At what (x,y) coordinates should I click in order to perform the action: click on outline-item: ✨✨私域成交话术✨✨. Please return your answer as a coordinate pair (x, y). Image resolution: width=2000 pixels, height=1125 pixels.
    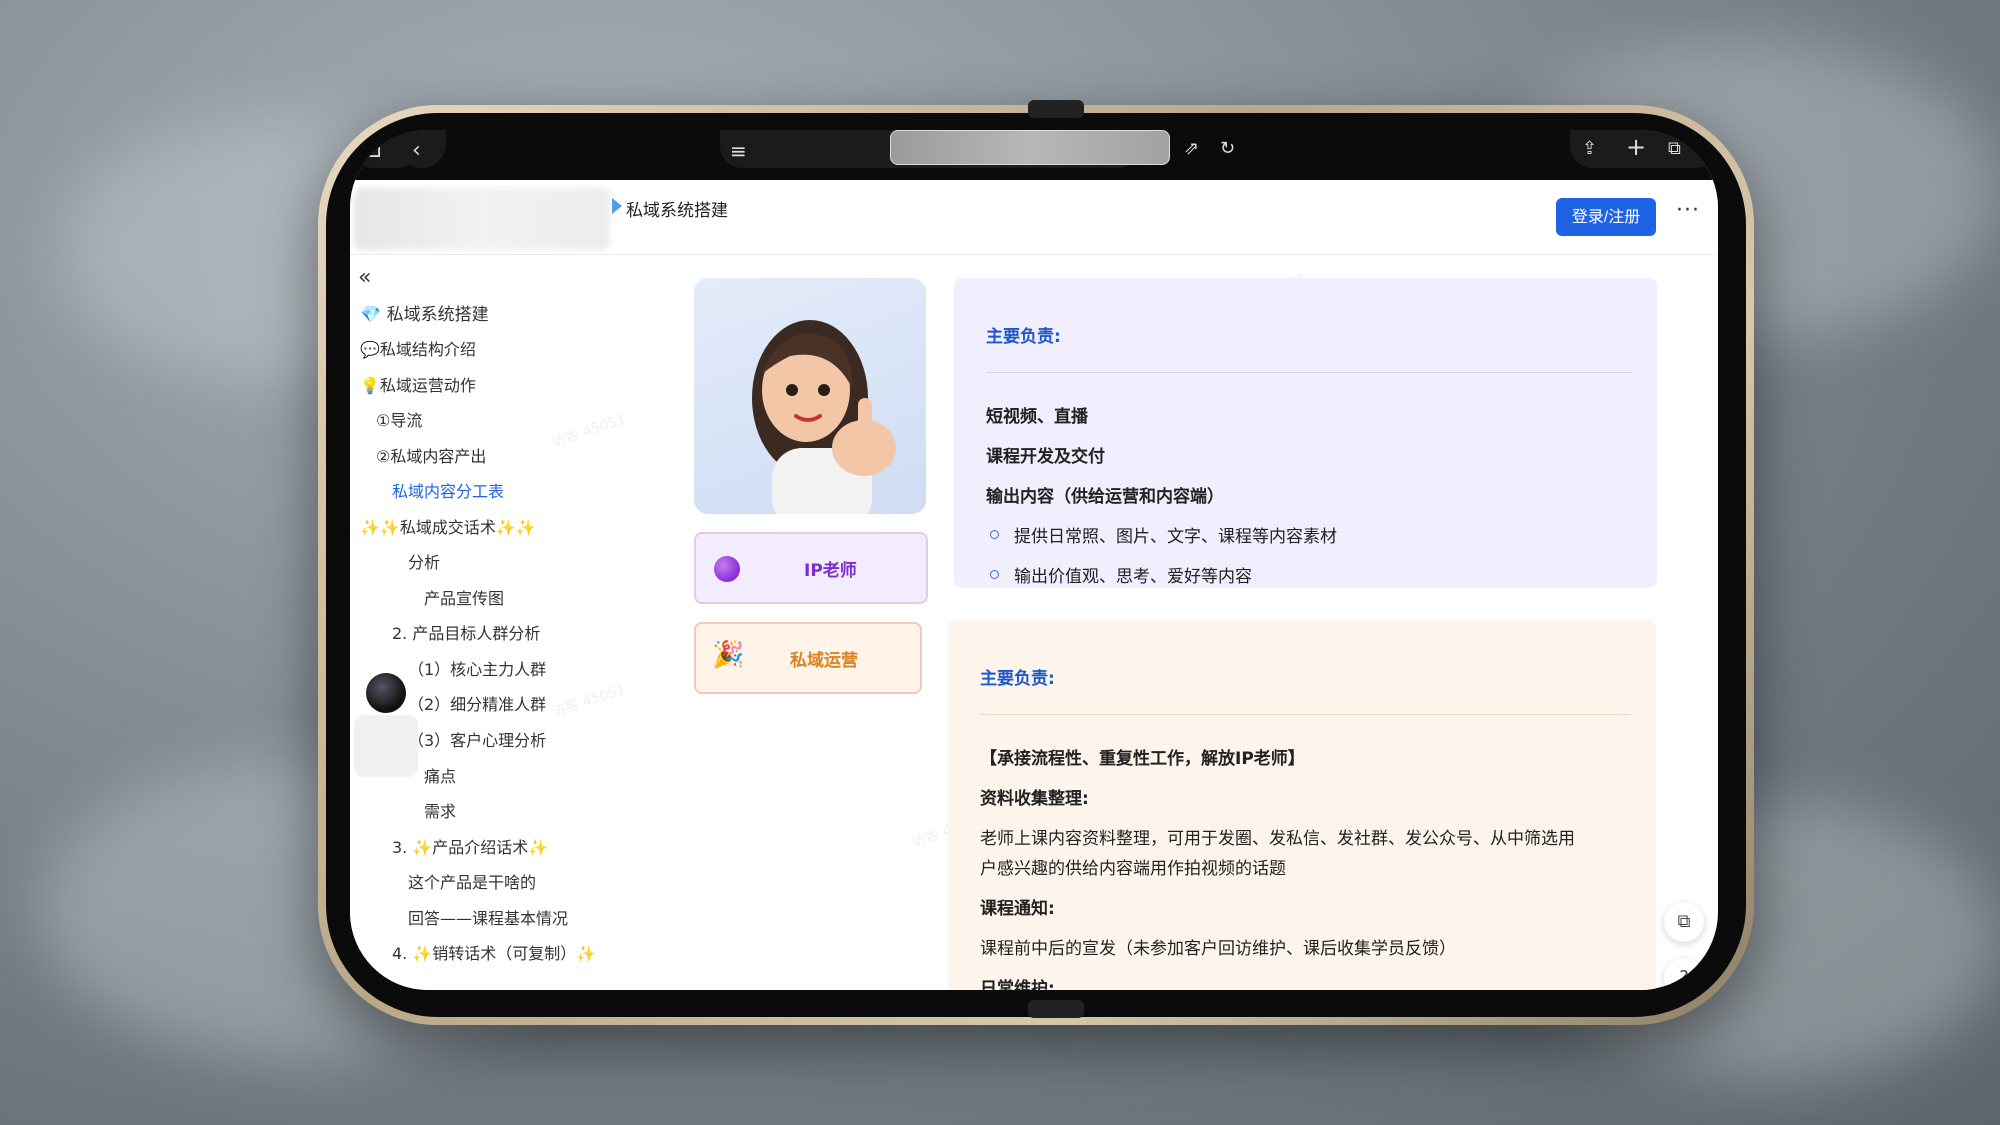
    Looking at the image, I should click on (448, 526).